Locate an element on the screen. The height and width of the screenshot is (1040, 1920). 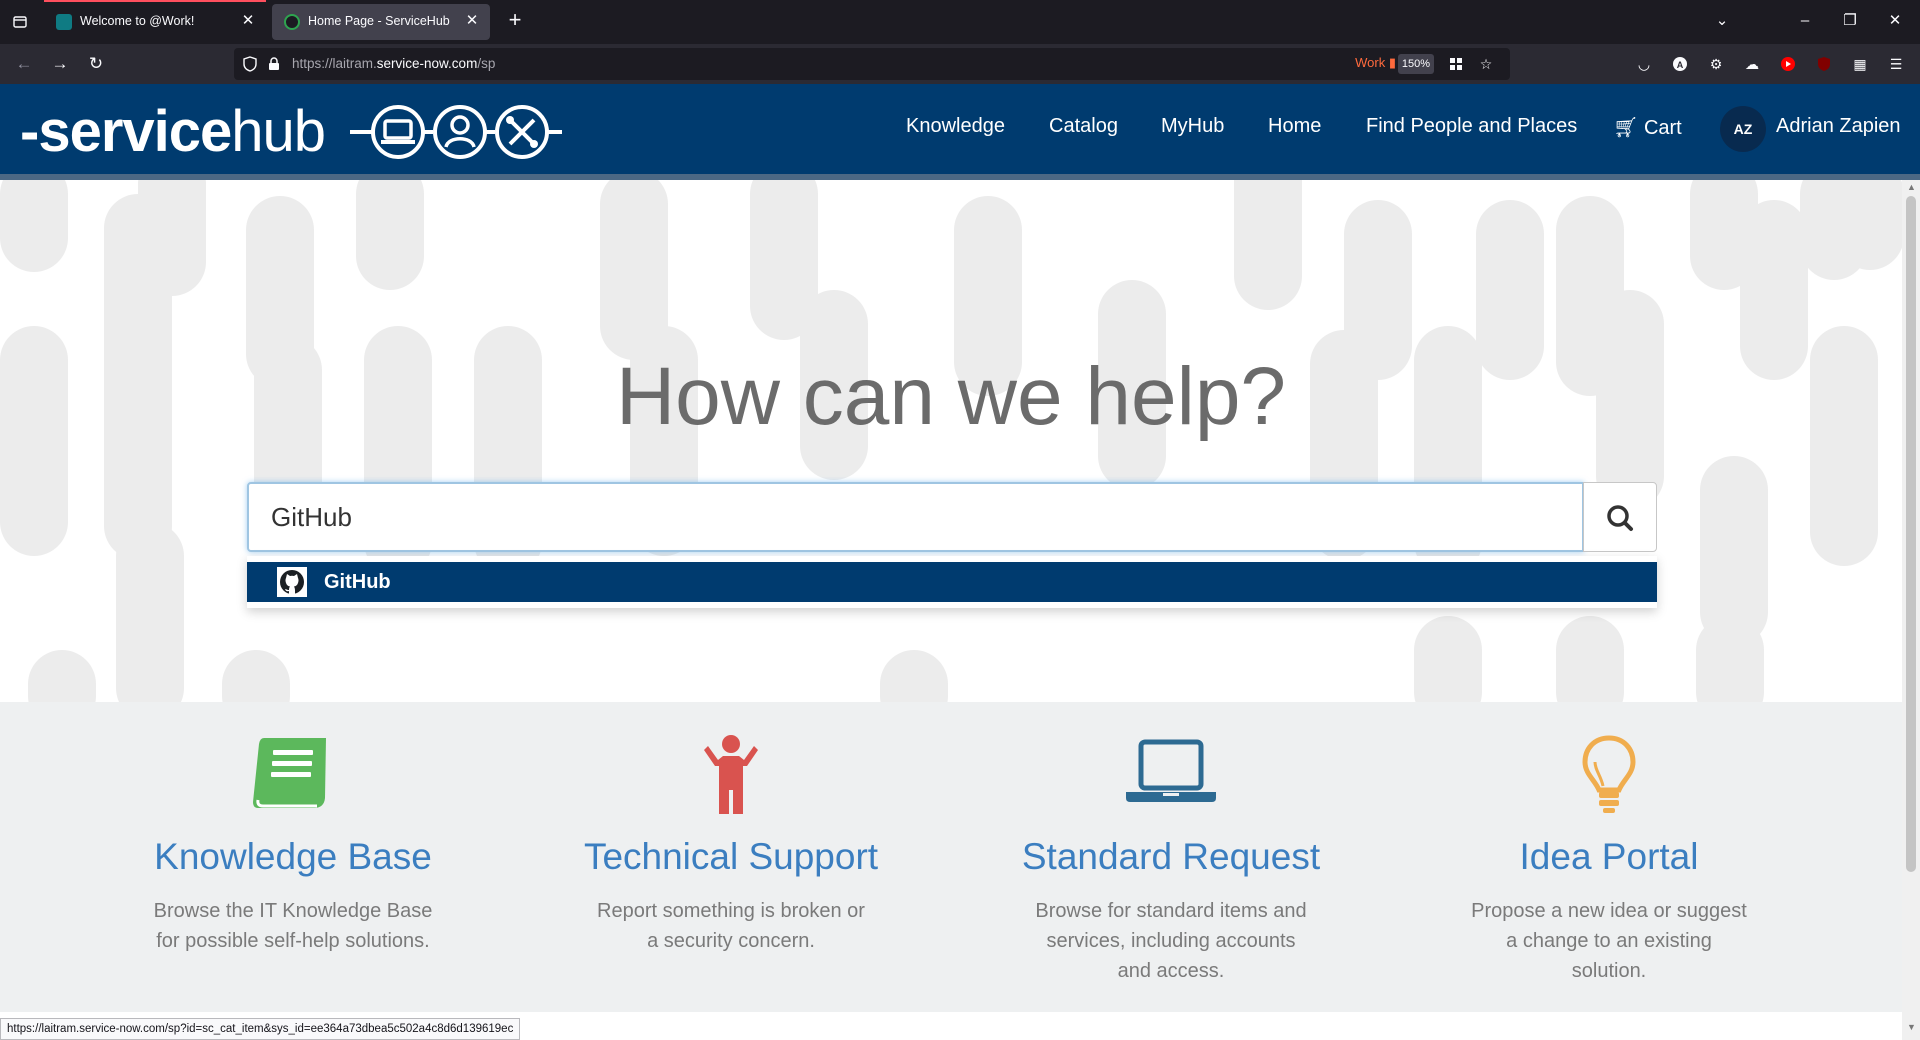
search-bar is located at coordinates (952, 517).